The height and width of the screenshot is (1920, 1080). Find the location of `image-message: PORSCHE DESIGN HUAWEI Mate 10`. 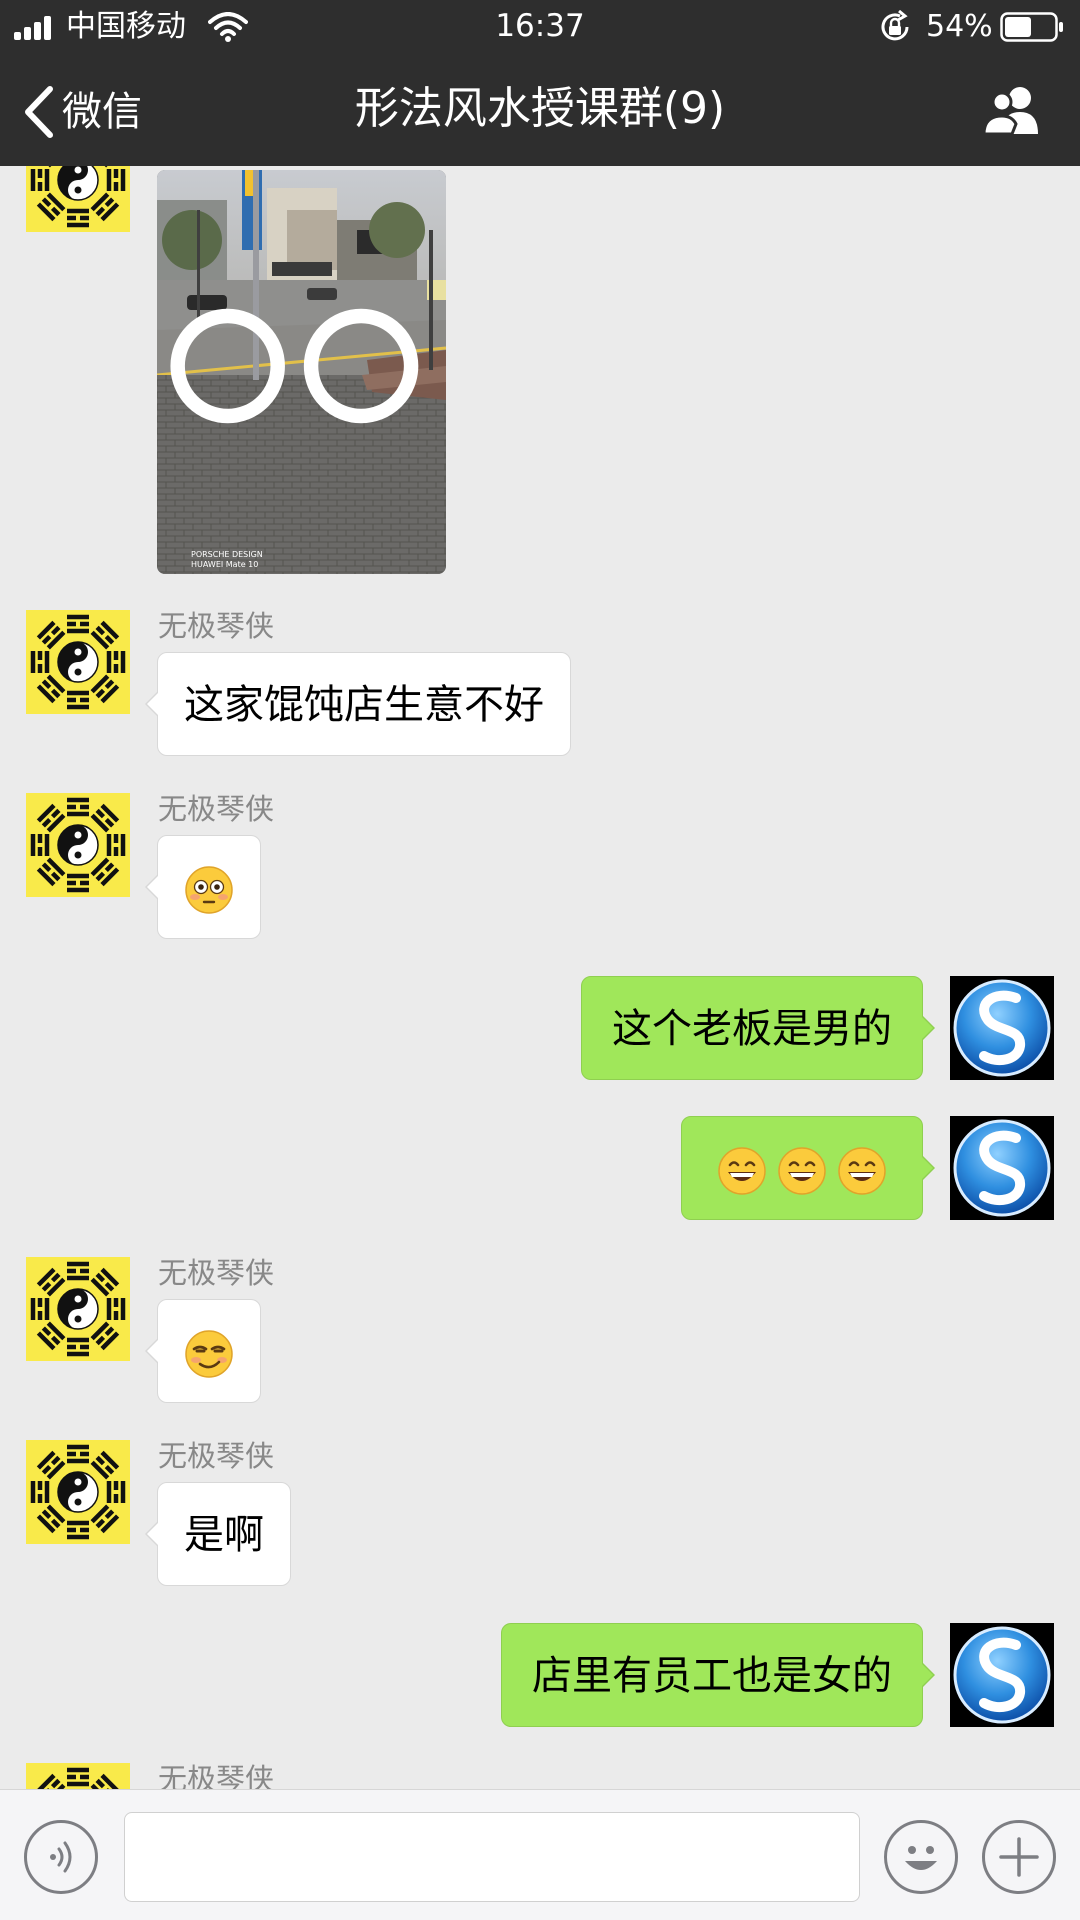

image-message: PORSCHE DESIGN HUAWEI Mate 10 is located at coordinates (301, 372).